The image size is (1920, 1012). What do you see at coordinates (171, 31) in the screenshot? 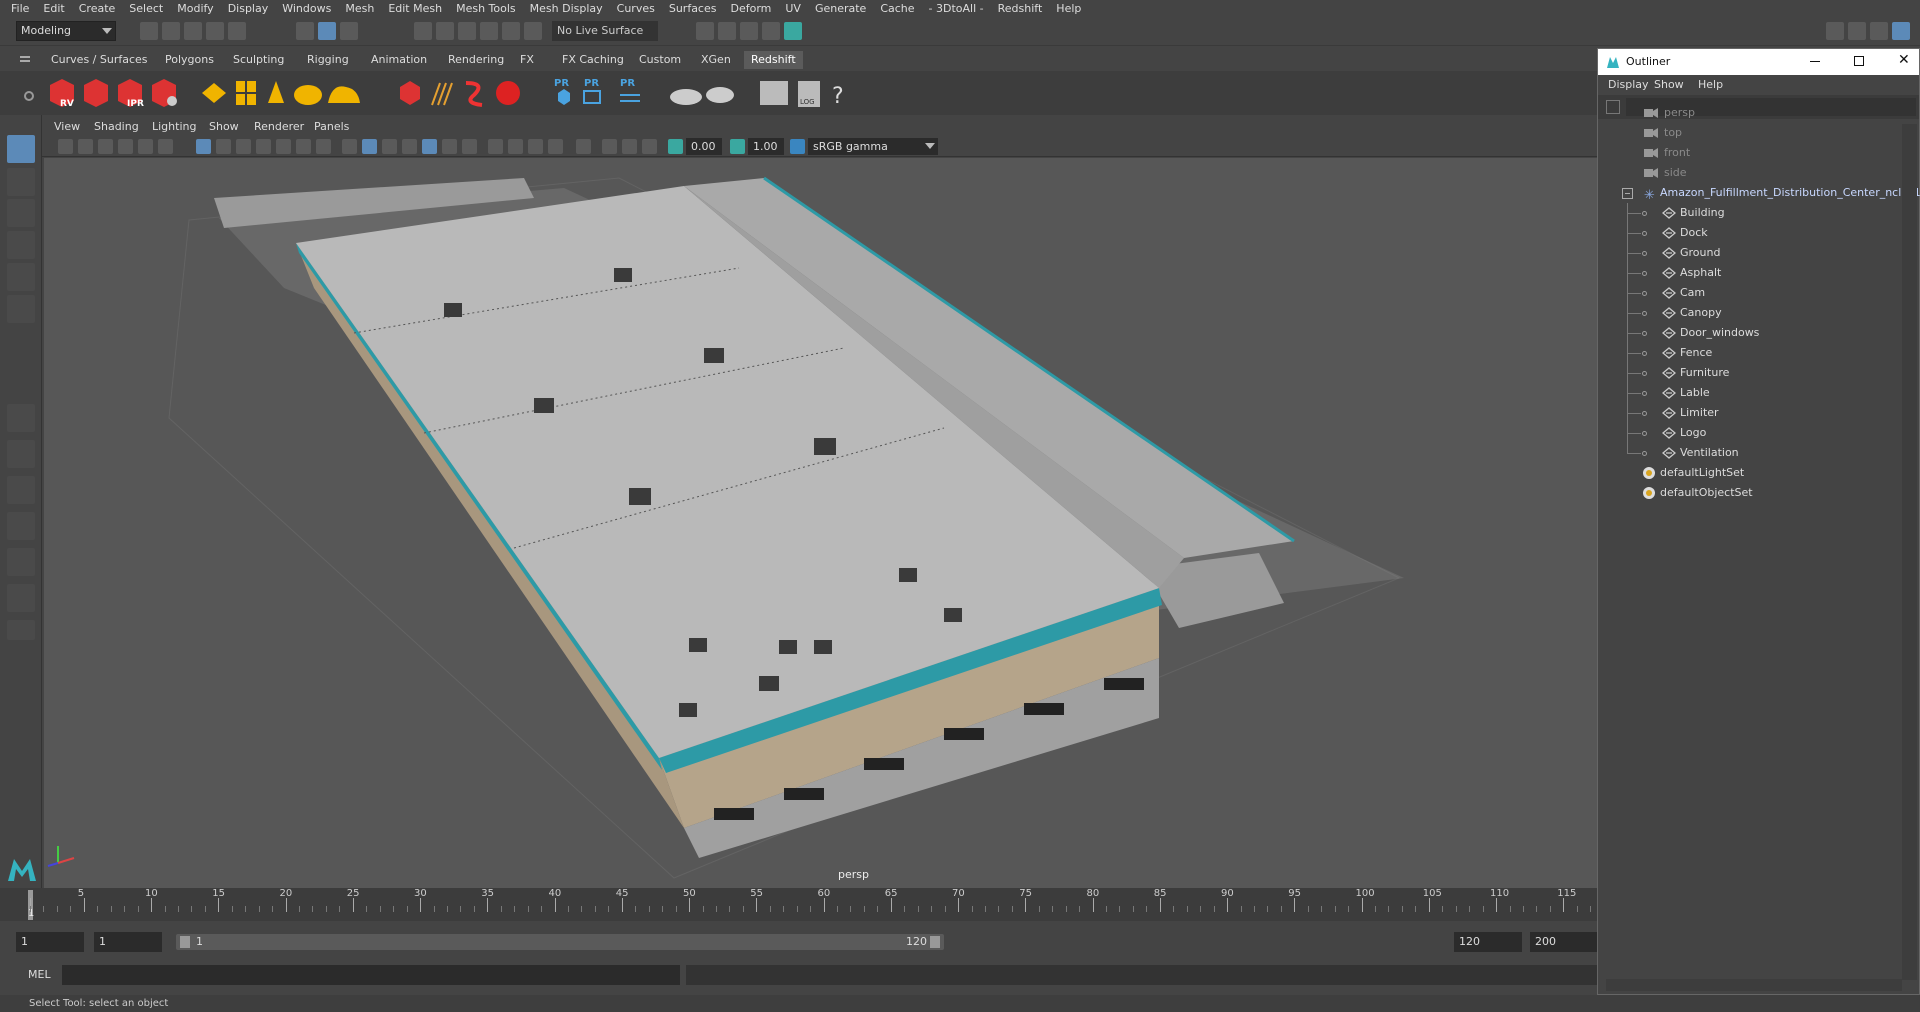
I see `open-scene-icon` at bounding box center [171, 31].